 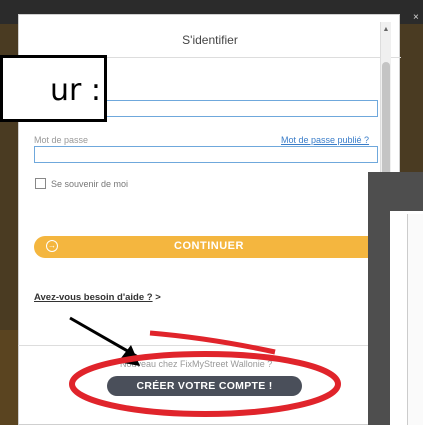 What do you see at coordinates (212, 342) in the screenshot?
I see `annotation-red-swash` at bounding box center [212, 342].